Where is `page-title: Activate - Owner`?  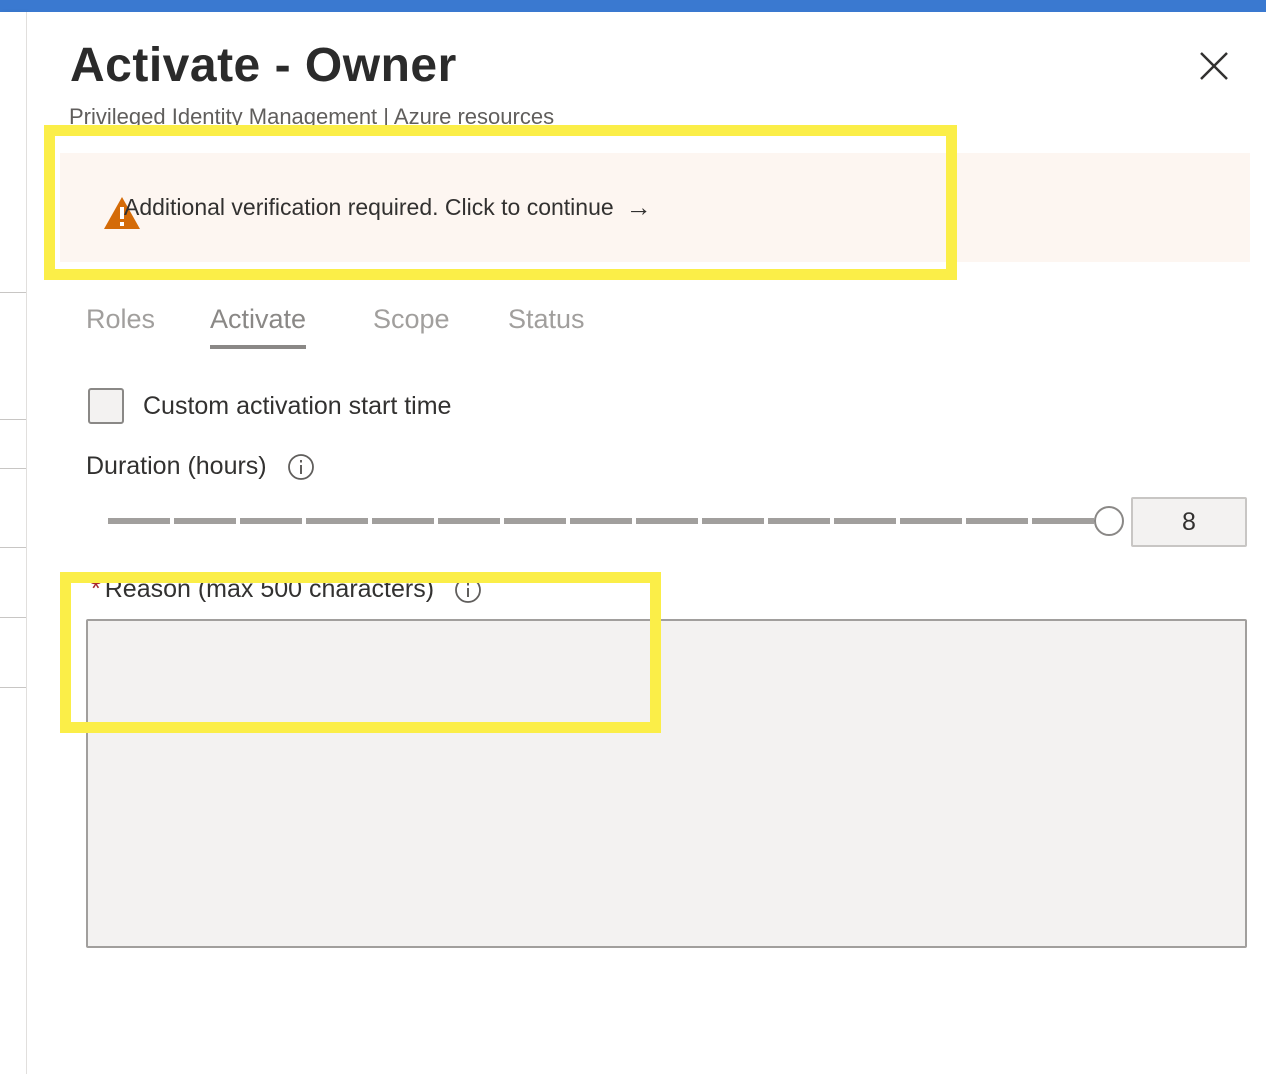
page-title: Activate - Owner is located at coordinates (263, 65).